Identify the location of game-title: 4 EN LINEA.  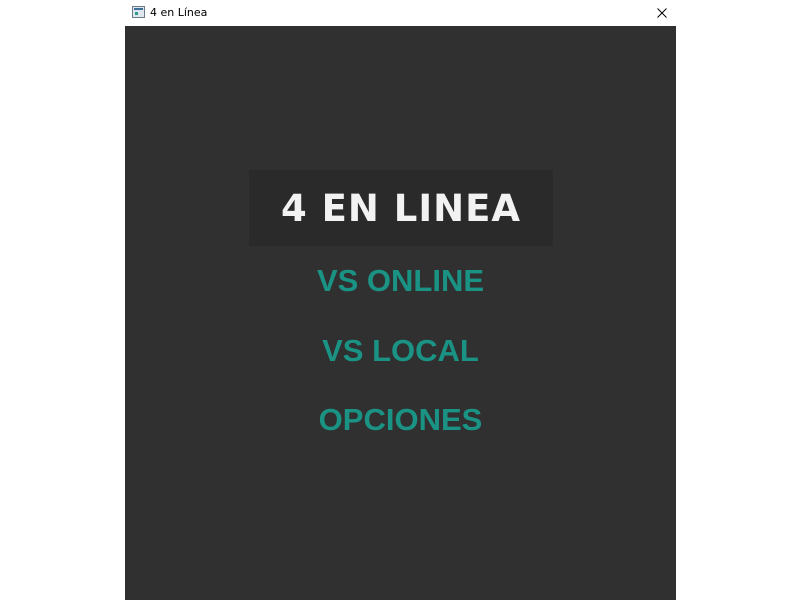
(401, 208).